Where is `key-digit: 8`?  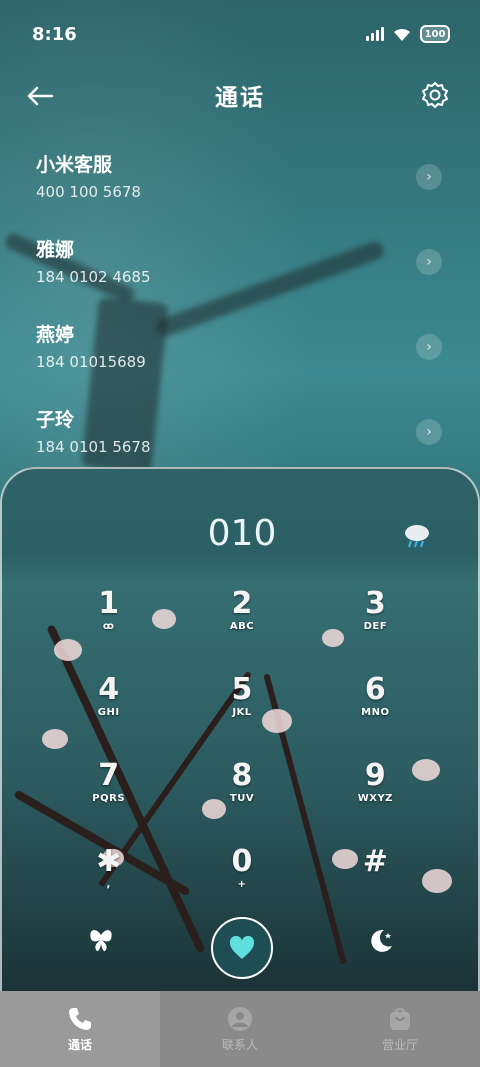
key-digit: 8 is located at coordinates (242, 775).